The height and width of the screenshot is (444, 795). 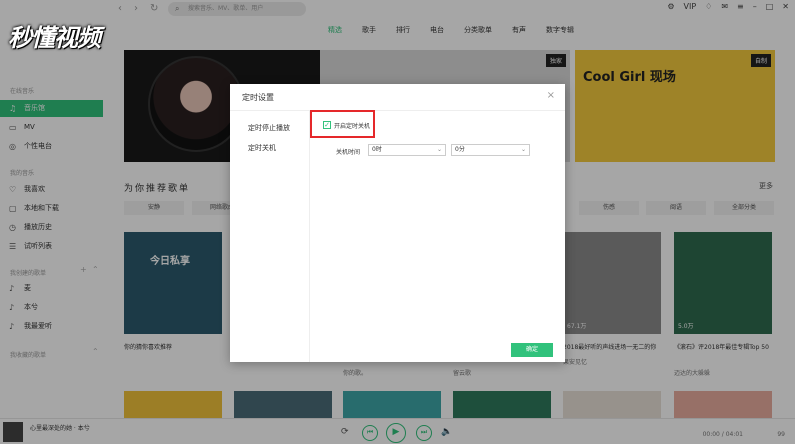 I want to click on minute-select: 0分 ⌄, so click(x=490, y=150).